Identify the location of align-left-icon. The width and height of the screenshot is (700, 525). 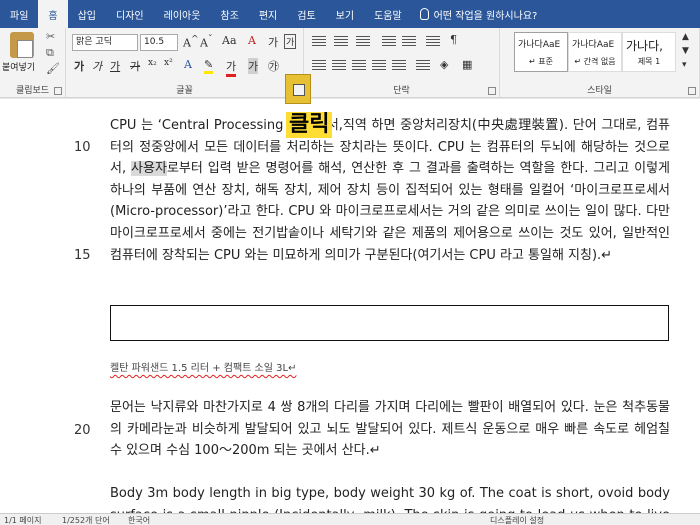
(319, 65).